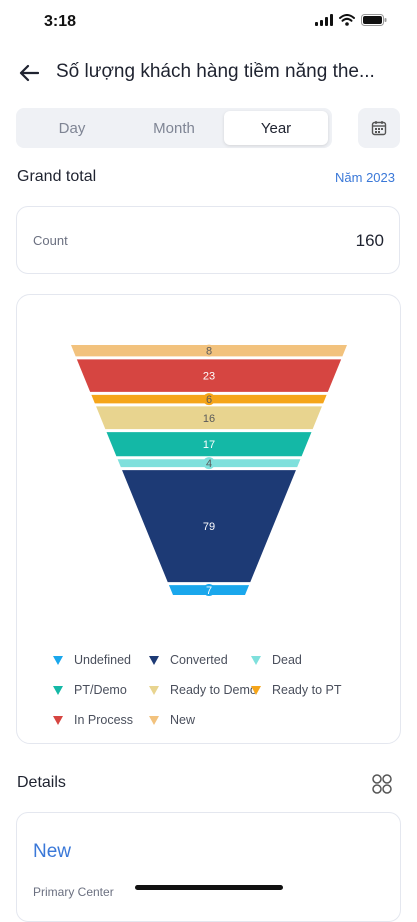 This screenshot has width=417, height=922. I want to click on legend-label: Undefined, so click(102, 660).